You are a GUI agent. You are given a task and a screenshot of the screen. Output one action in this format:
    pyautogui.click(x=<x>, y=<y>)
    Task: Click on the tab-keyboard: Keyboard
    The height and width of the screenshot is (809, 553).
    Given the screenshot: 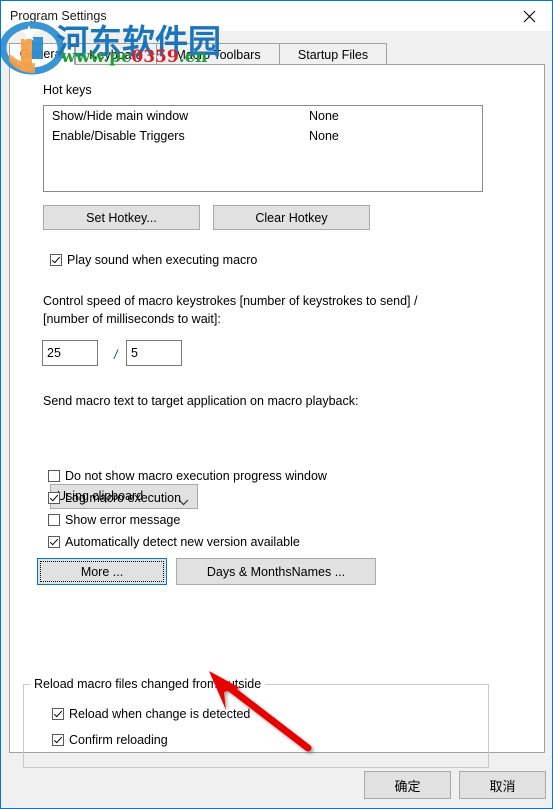 What is the action you would take?
    pyautogui.click(x=116, y=54)
    